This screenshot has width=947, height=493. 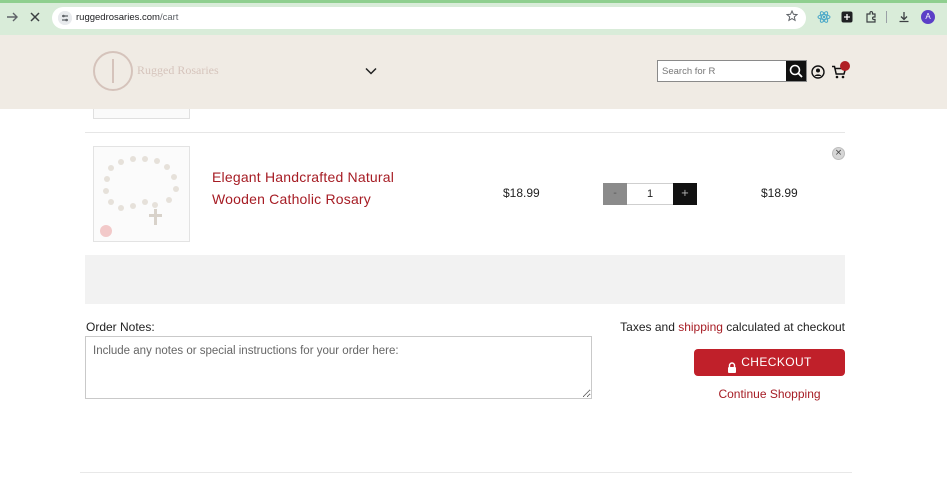 What do you see at coordinates (904, 17) in the screenshot?
I see `download-icon` at bounding box center [904, 17].